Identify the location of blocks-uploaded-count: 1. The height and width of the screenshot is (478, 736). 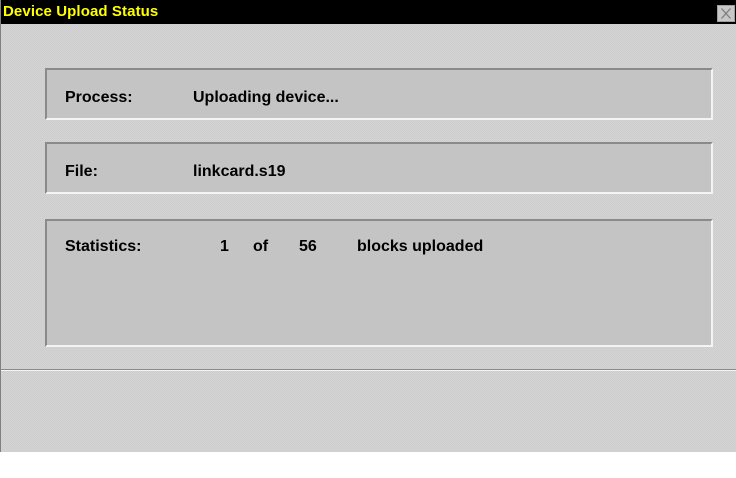
(224, 246).